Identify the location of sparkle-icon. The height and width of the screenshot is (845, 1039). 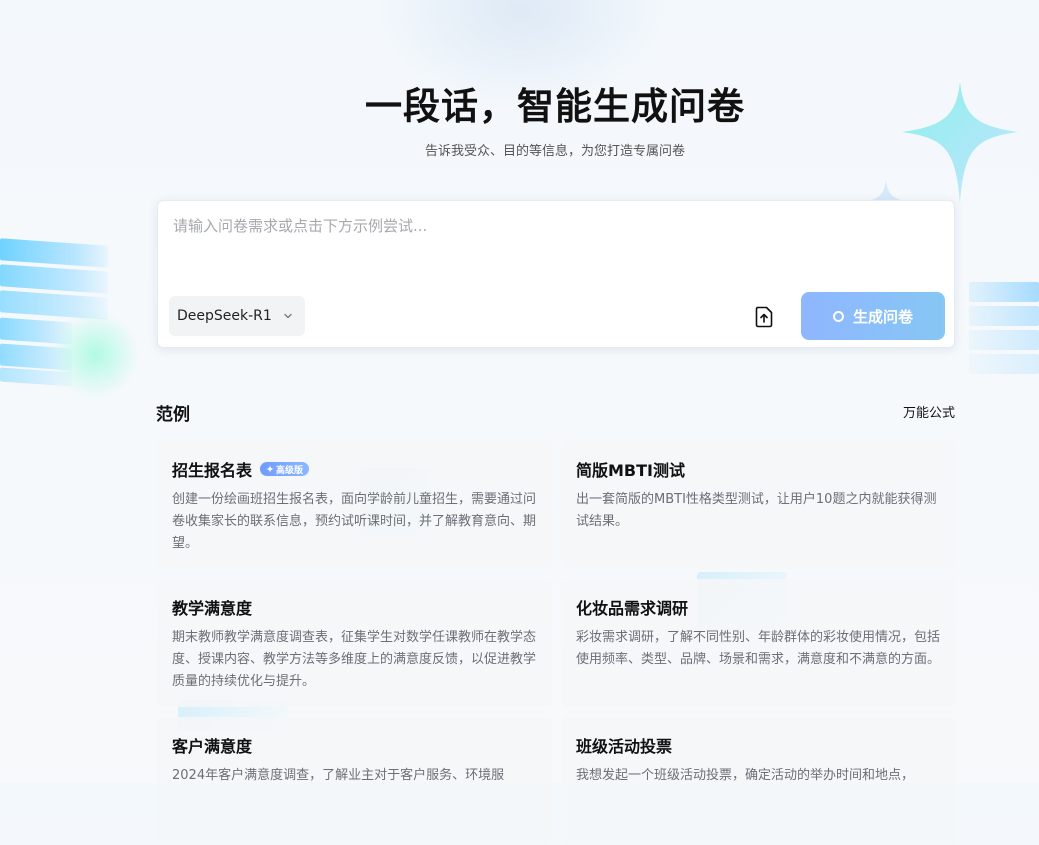
(270, 469).